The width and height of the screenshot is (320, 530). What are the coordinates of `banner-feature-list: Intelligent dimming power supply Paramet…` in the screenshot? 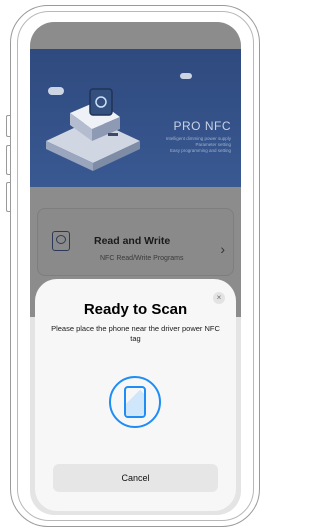 It's located at (198, 145).